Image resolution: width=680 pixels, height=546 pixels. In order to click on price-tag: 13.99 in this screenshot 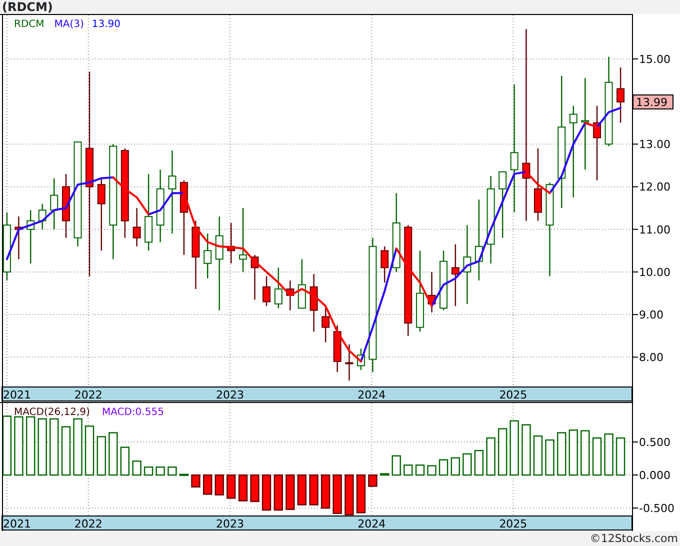, I will do `click(653, 102)`.